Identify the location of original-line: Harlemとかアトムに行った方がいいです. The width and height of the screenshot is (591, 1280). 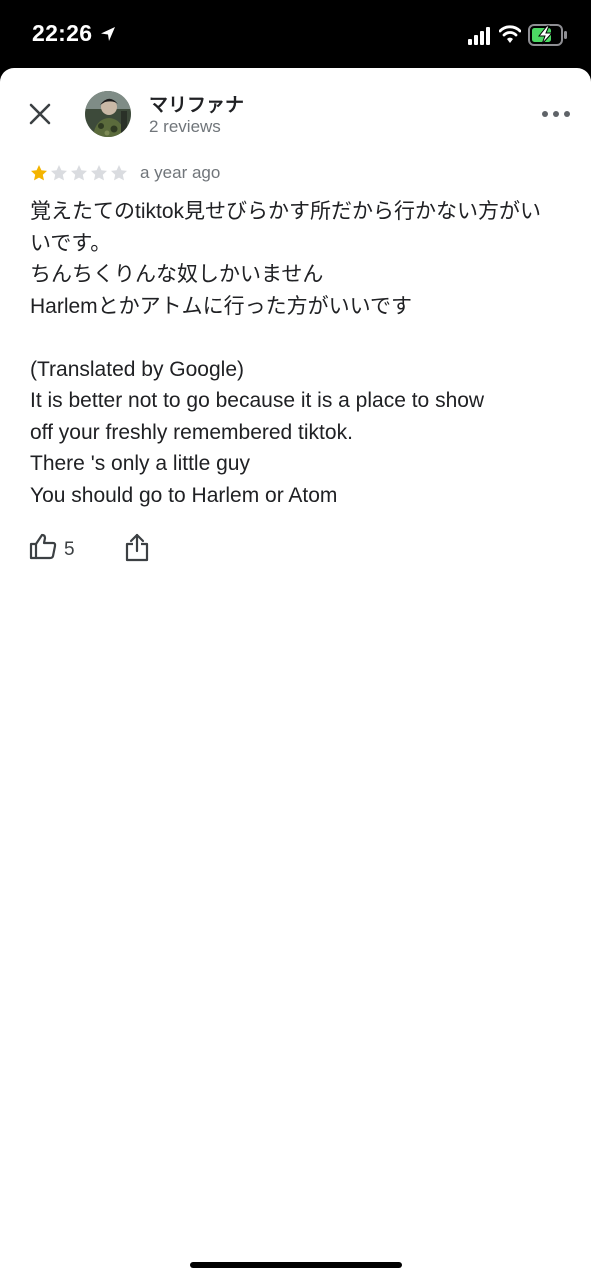
(221, 306).